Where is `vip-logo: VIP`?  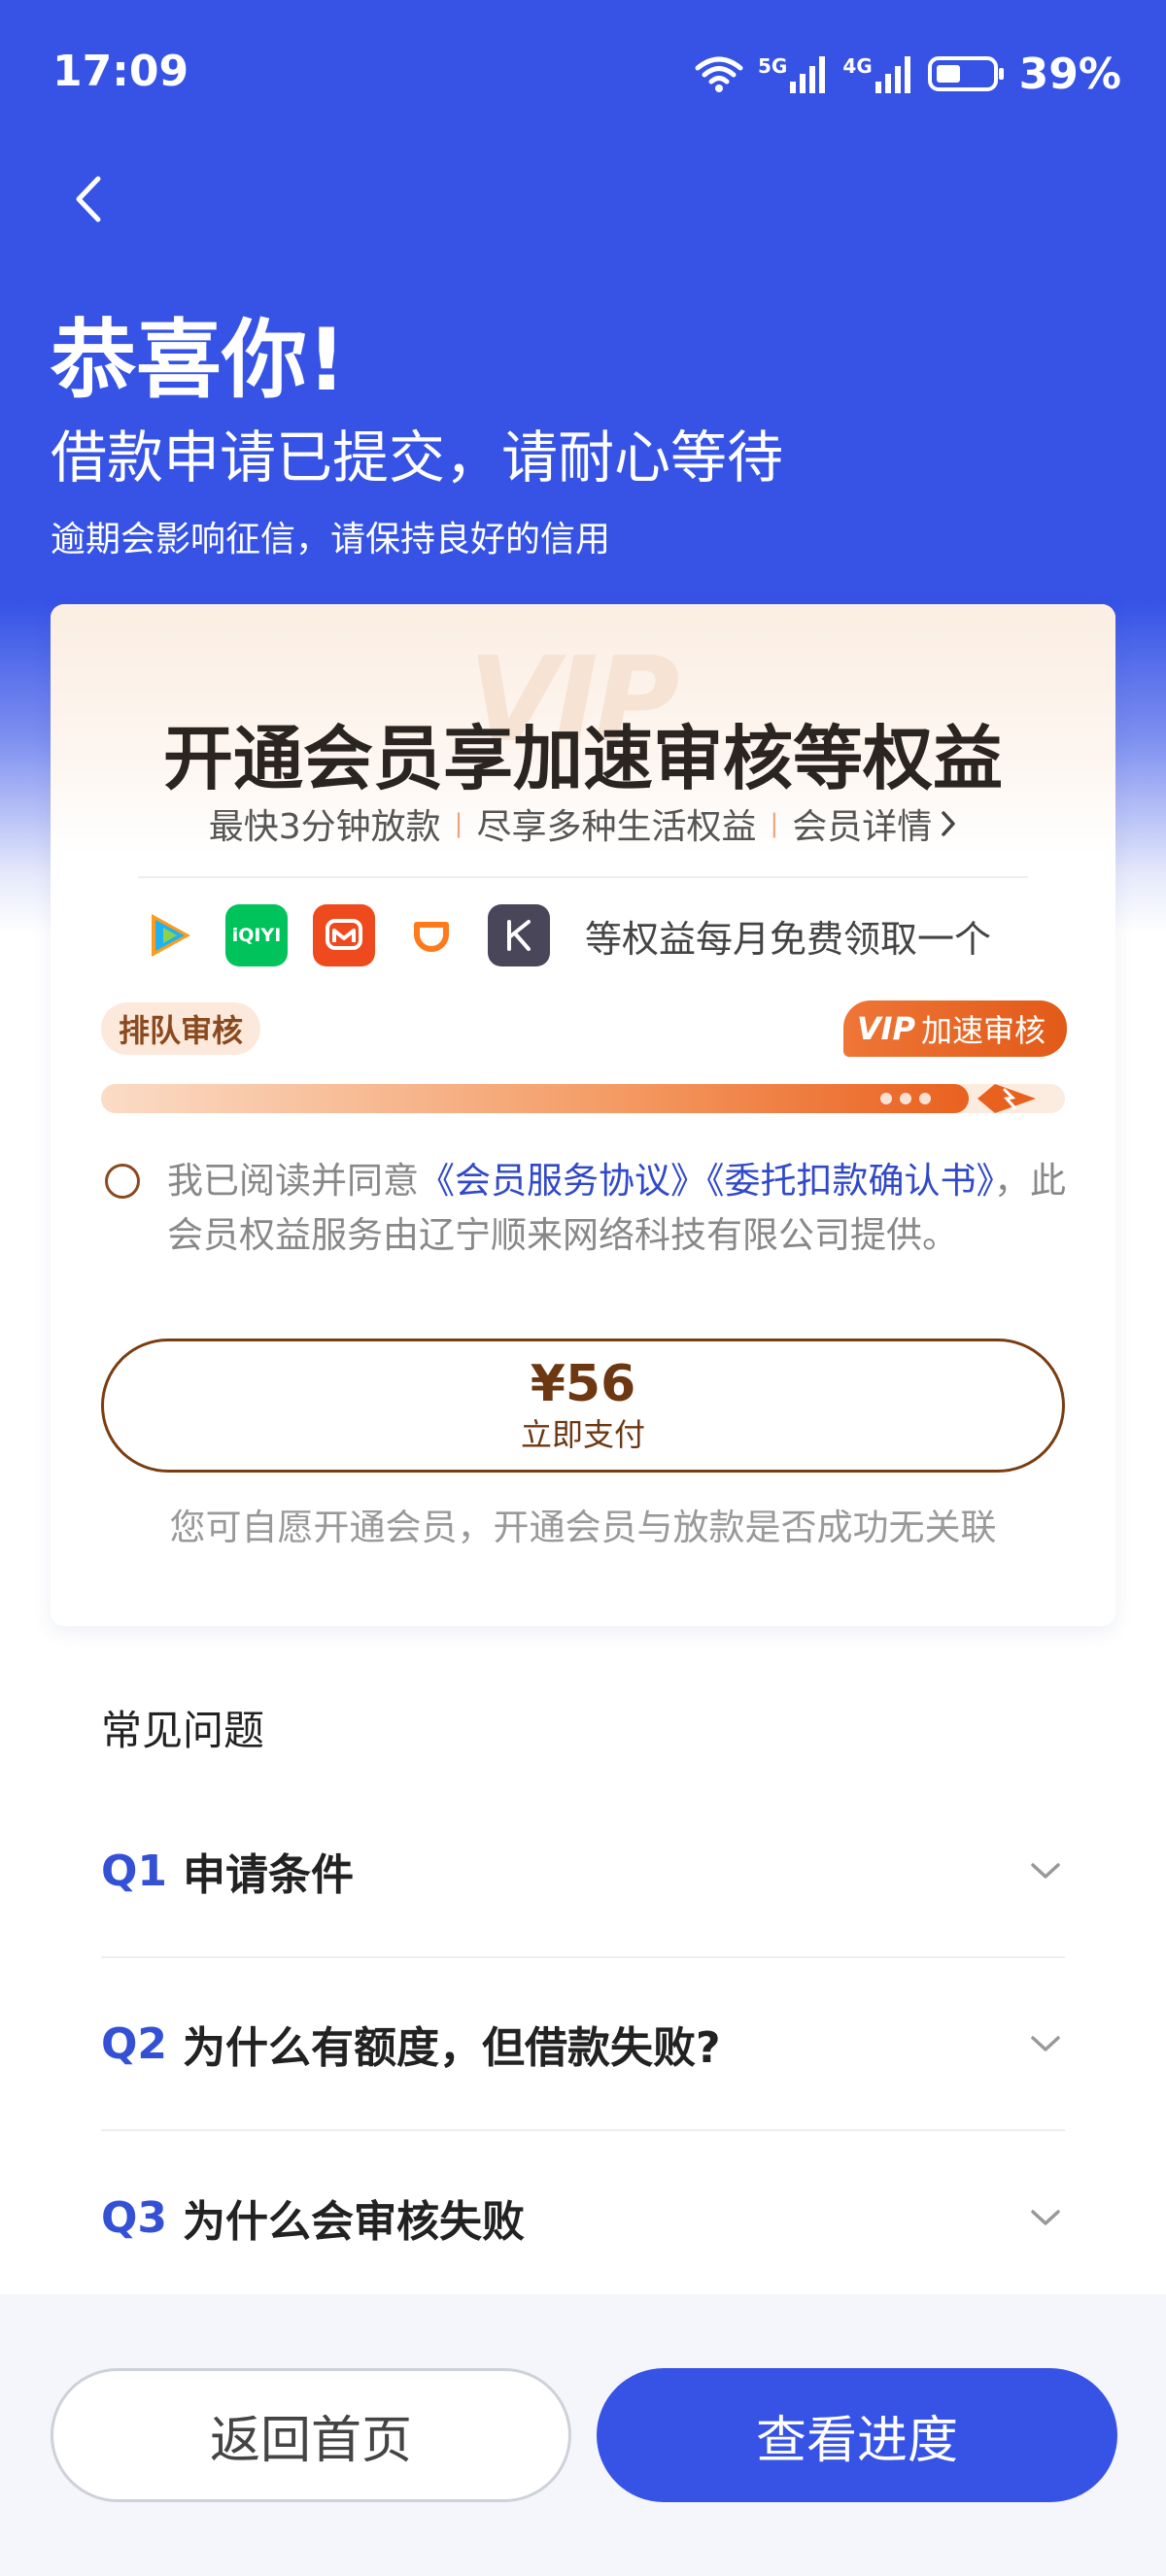
vip-logo: VIP is located at coordinates (885, 1028).